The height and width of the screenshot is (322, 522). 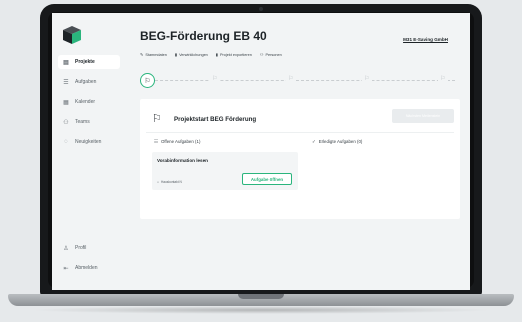 I want to click on action-personen: ⚇ Personen, so click(x=271, y=54).